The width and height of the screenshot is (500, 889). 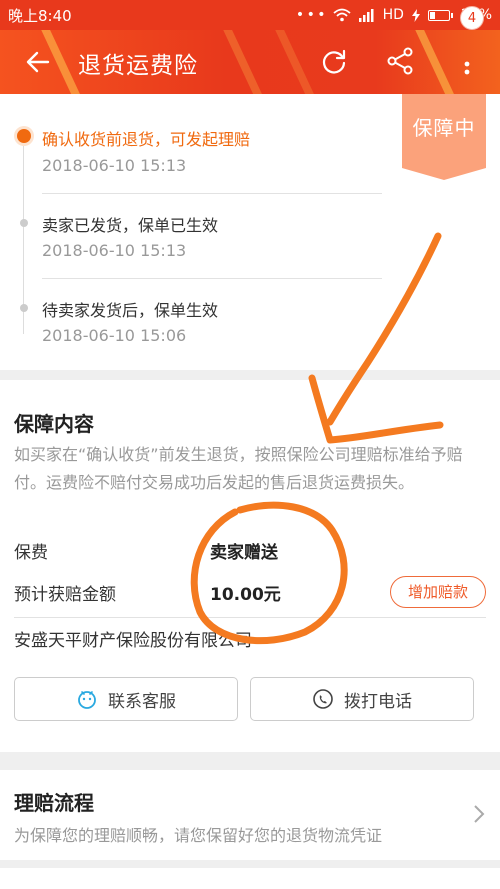 What do you see at coordinates (133, 641) in the screenshot?
I see `insurer-name: 安盛天平财产保险股份有限公司` at bounding box center [133, 641].